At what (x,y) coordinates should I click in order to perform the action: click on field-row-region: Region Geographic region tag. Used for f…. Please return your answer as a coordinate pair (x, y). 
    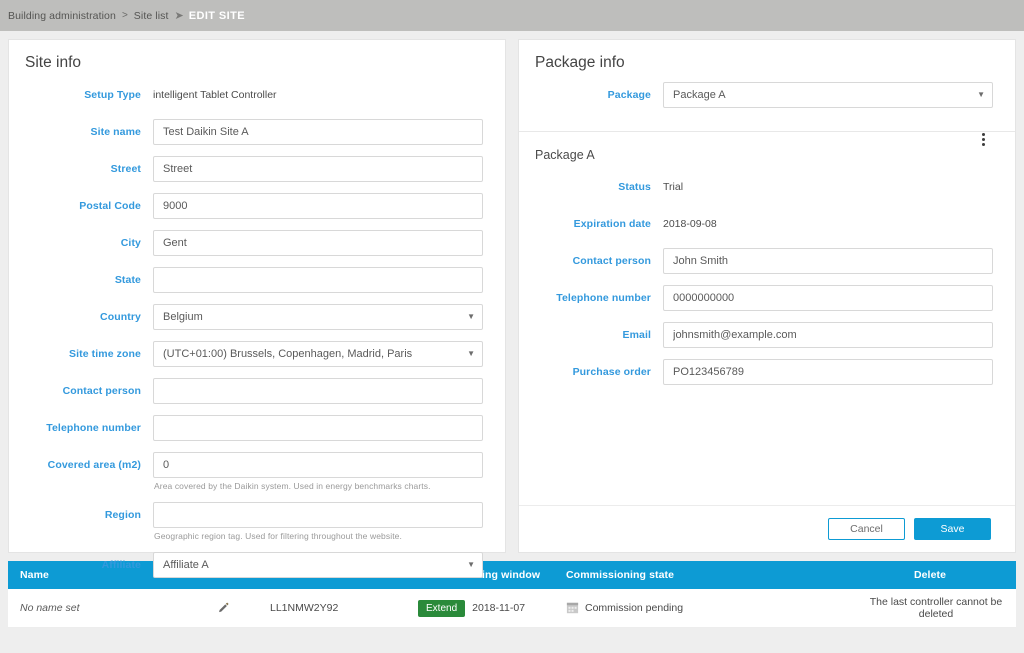
    Looking at the image, I should click on (257, 521).